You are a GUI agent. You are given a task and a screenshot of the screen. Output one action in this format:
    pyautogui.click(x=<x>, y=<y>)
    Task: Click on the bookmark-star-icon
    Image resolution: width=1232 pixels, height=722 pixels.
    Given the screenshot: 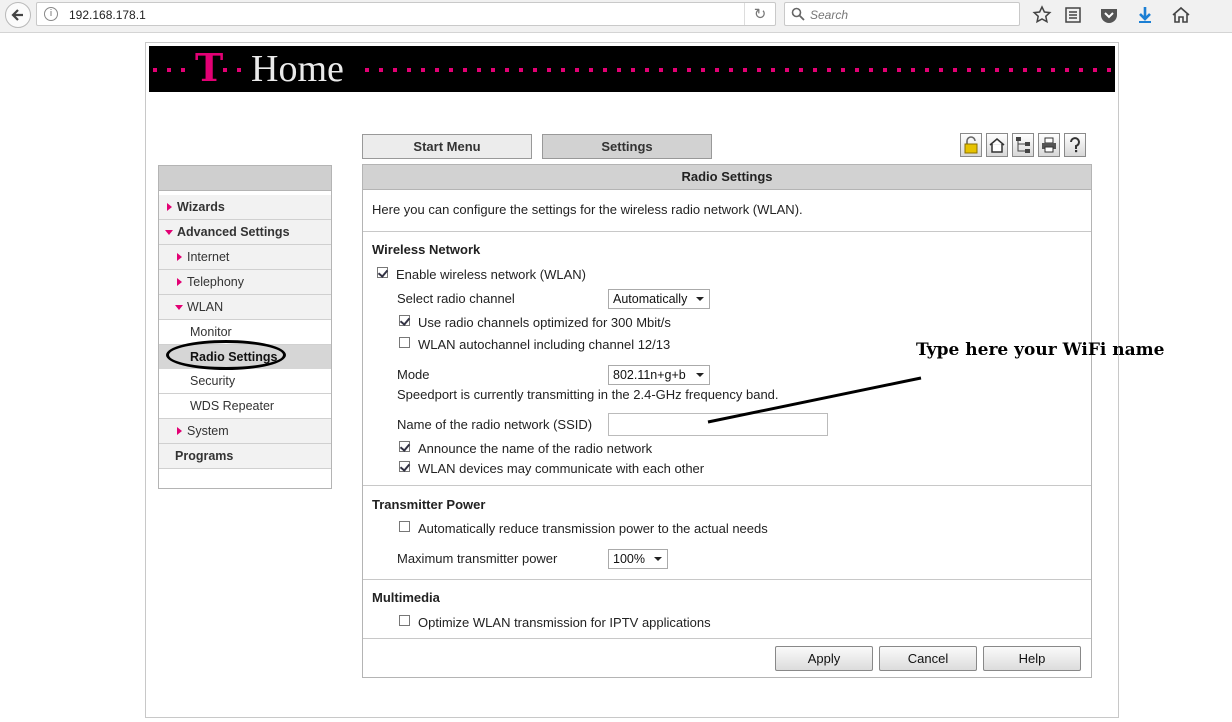 What is the action you would take?
    pyautogui.click(x=1042, y=15)
    